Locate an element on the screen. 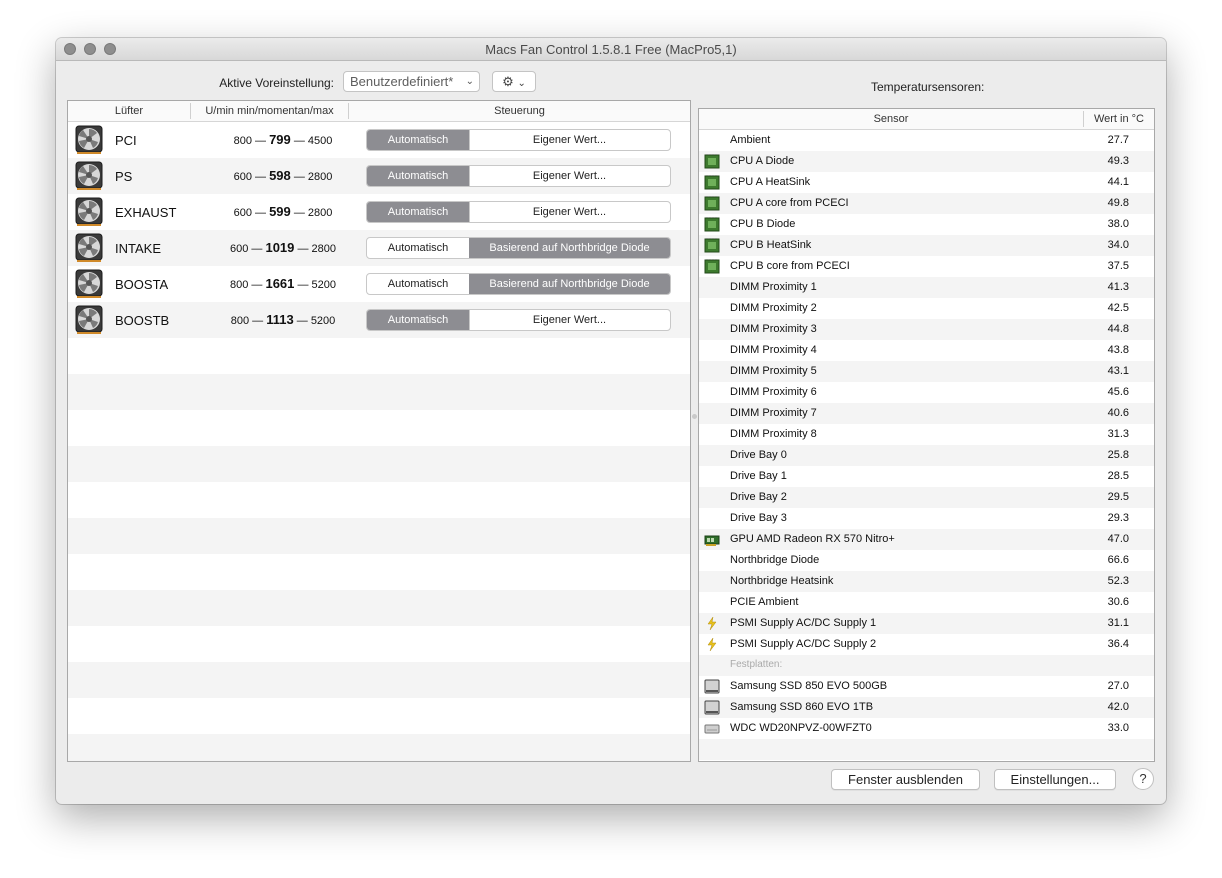 Image resolution: width=1222 pixels, height=878 pixels. rpm-current: 599 is located at coordinates (280, 211).